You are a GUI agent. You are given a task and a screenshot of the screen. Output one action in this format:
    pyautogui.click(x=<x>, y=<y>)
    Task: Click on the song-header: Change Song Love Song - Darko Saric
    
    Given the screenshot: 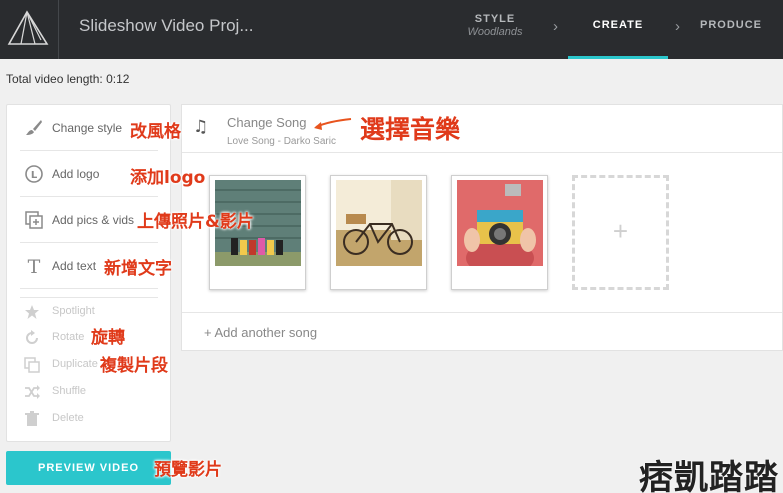 What is the action you would take?
    pyautogui.click(x=482, y=129)
    